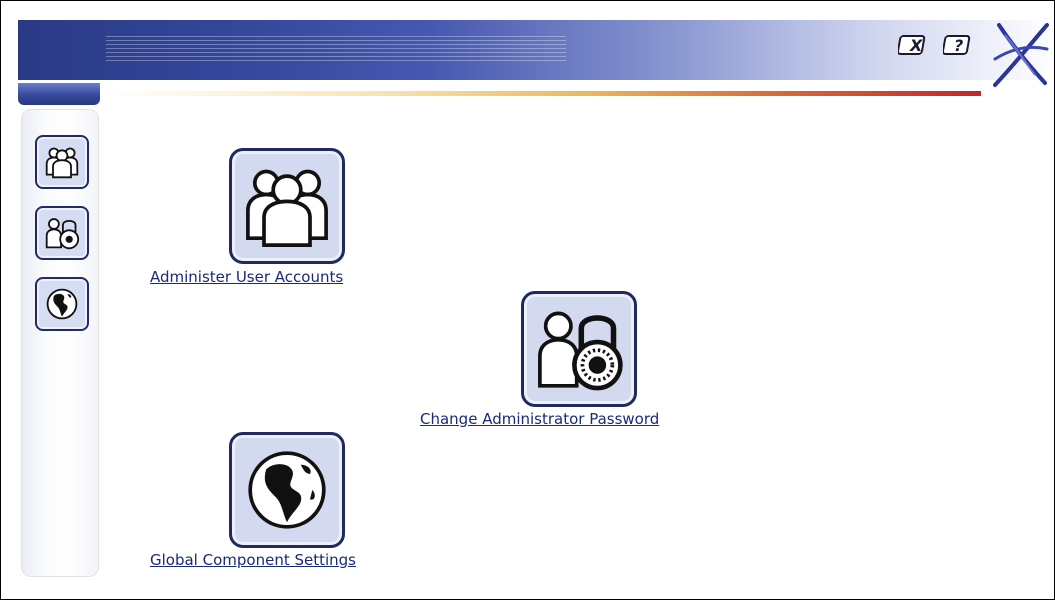 This screenshot has height=600, width=1055. What do you see at coordinates (1020, 55) in the screenshot?
I see `x-star-logo-icon` at bounding box center [1020, 55].